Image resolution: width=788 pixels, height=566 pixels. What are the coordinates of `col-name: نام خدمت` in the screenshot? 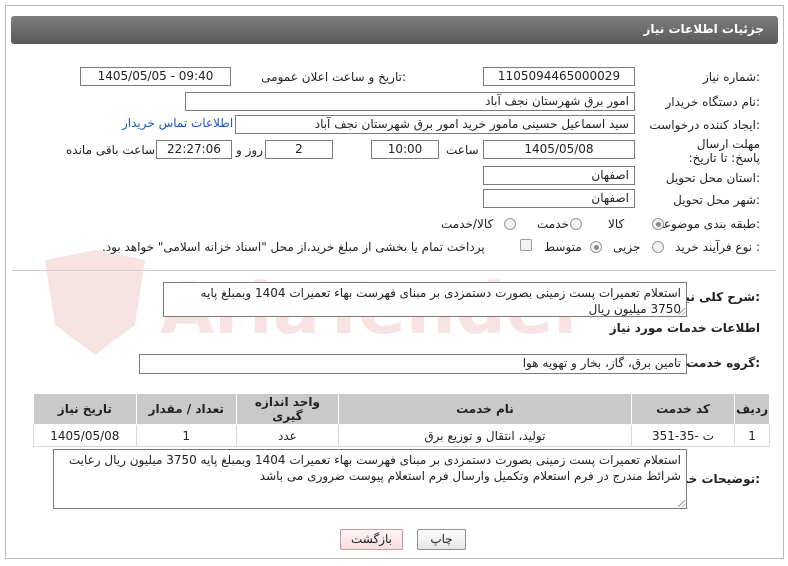 It's located at (485, 409).